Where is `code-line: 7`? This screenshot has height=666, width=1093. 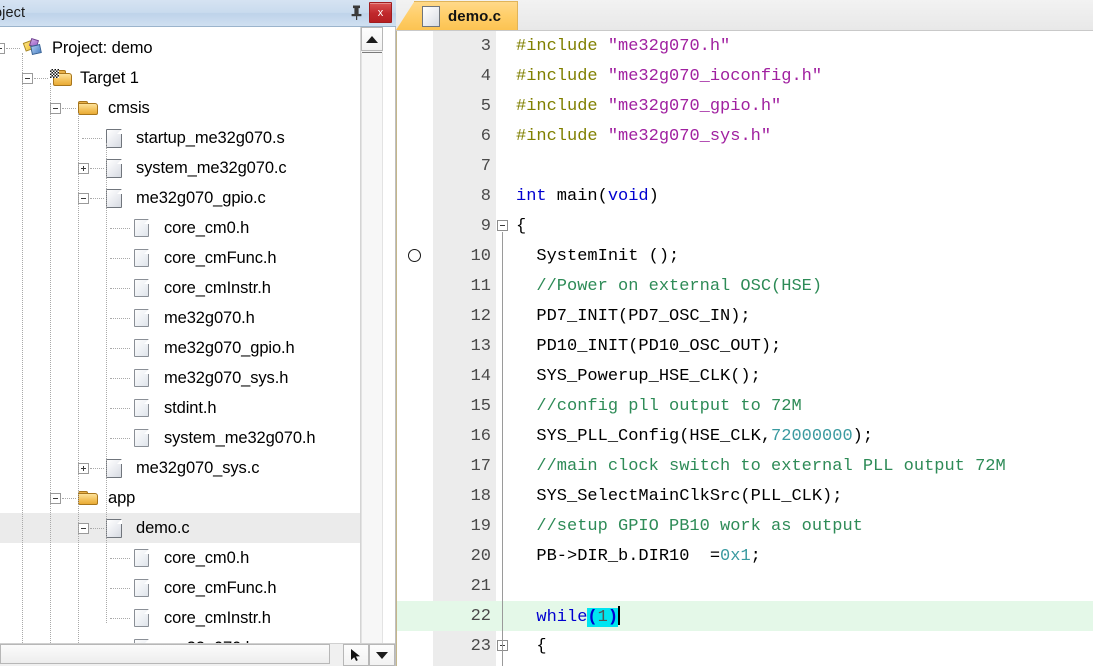
code-line: 7 is located at coordinates (745, 166).